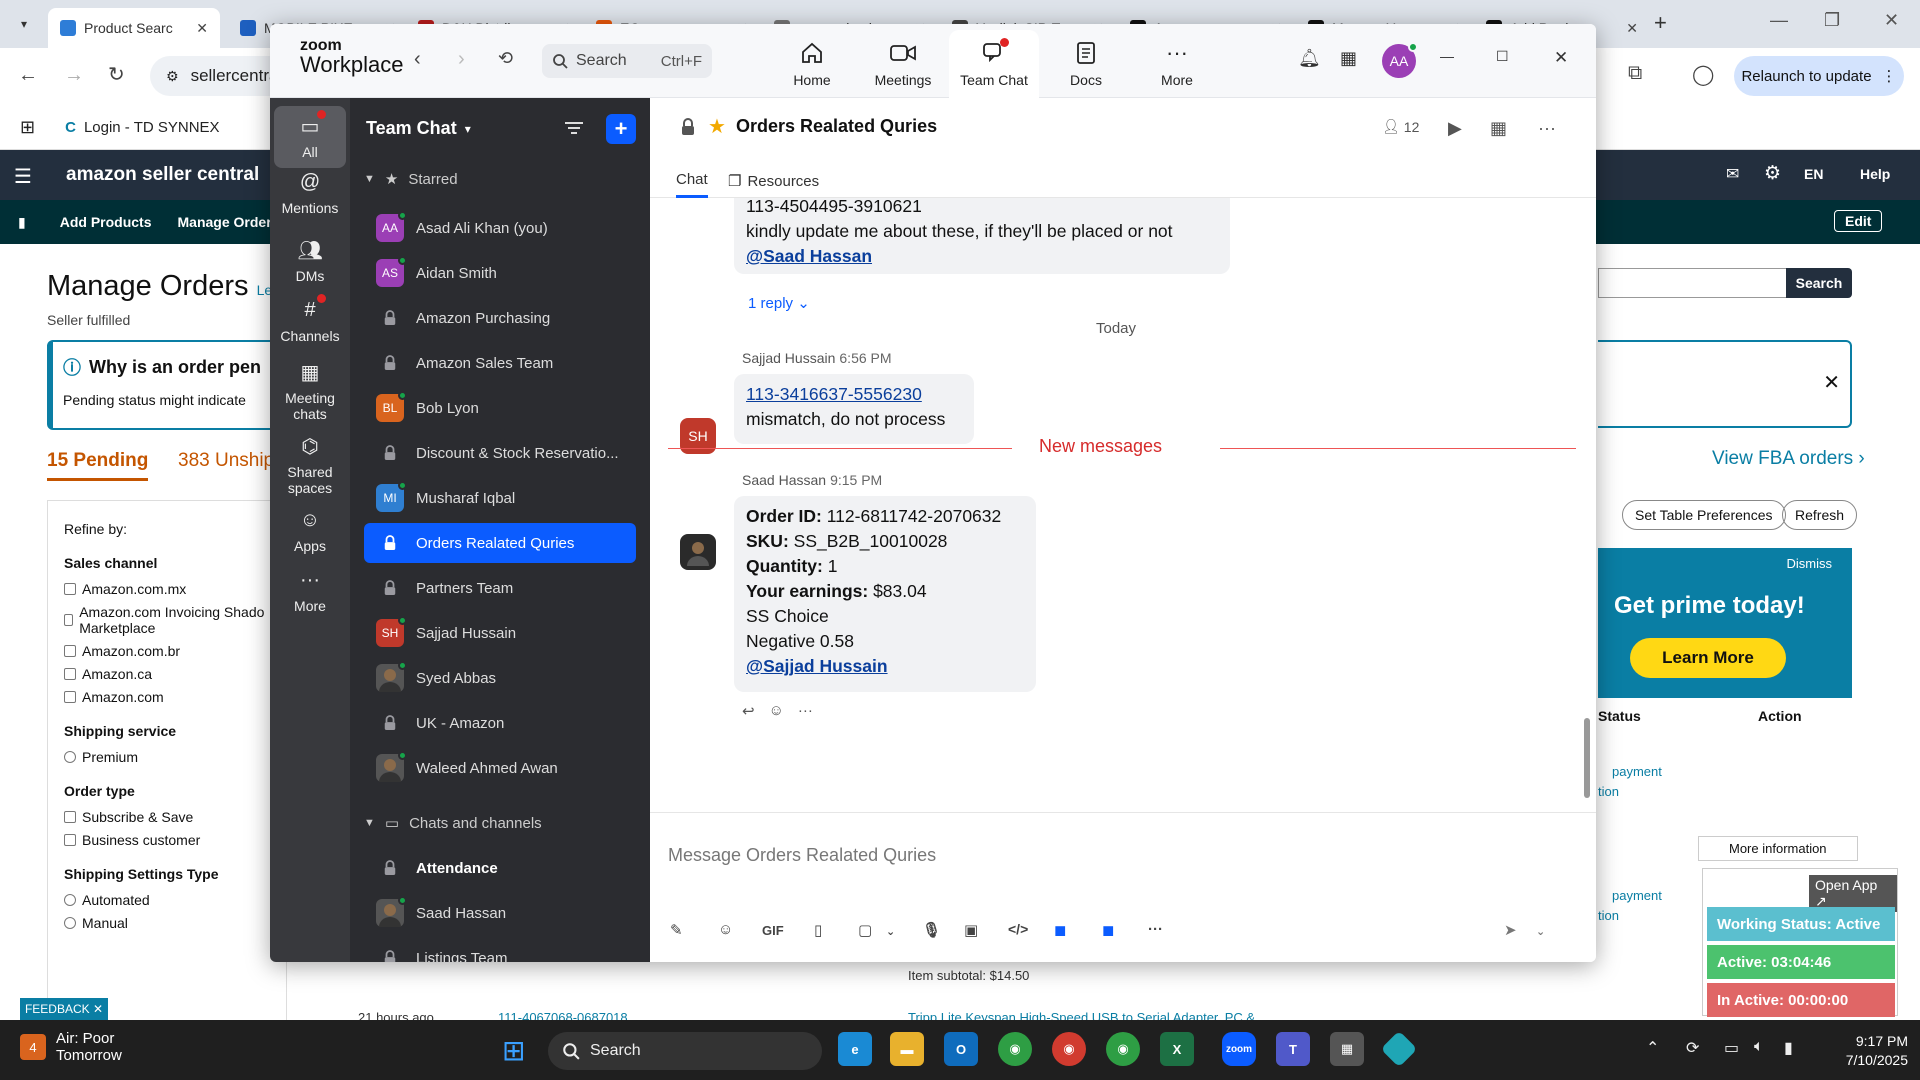 This screenshot has height=1080, width=1920. What do you see at coordinates (310, 261) in the screenshot?
I see `rail-dms: 👥︎ DMs` at bounding box center [310, 261].